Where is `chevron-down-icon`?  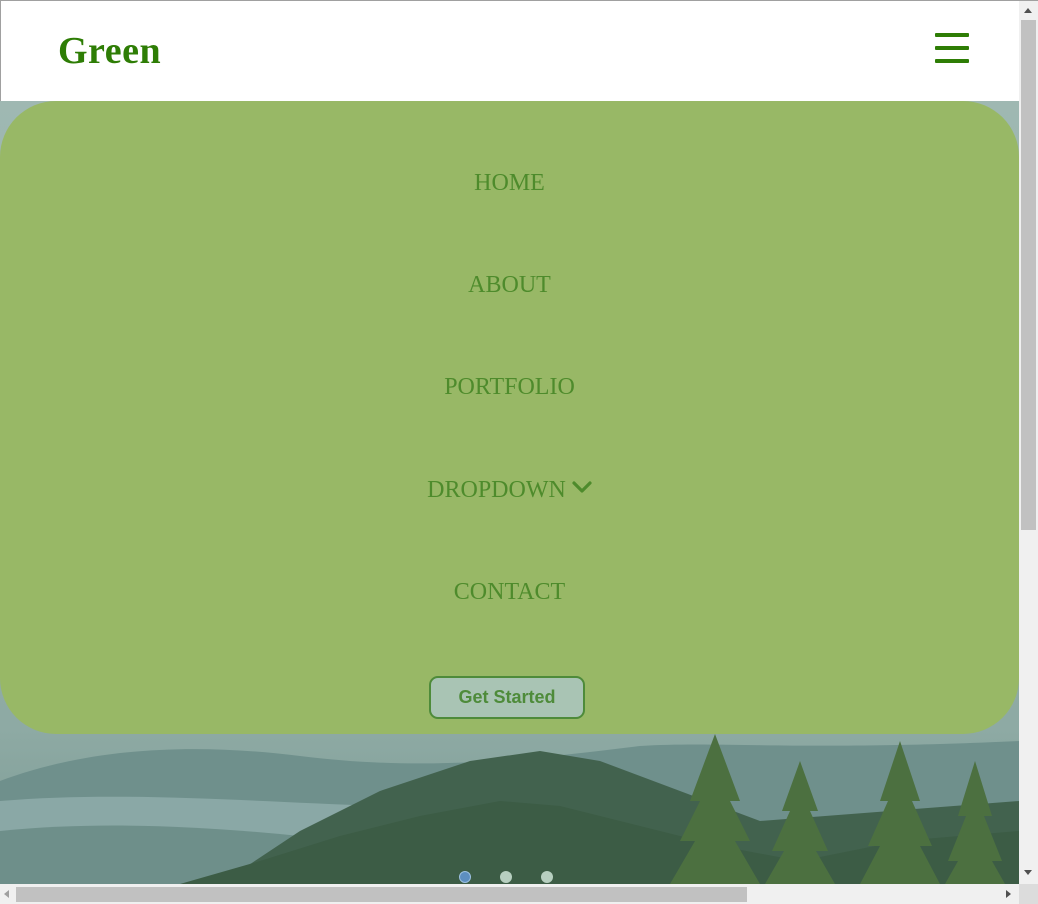 chevron-down-icon is located at coordinates (582, 488).